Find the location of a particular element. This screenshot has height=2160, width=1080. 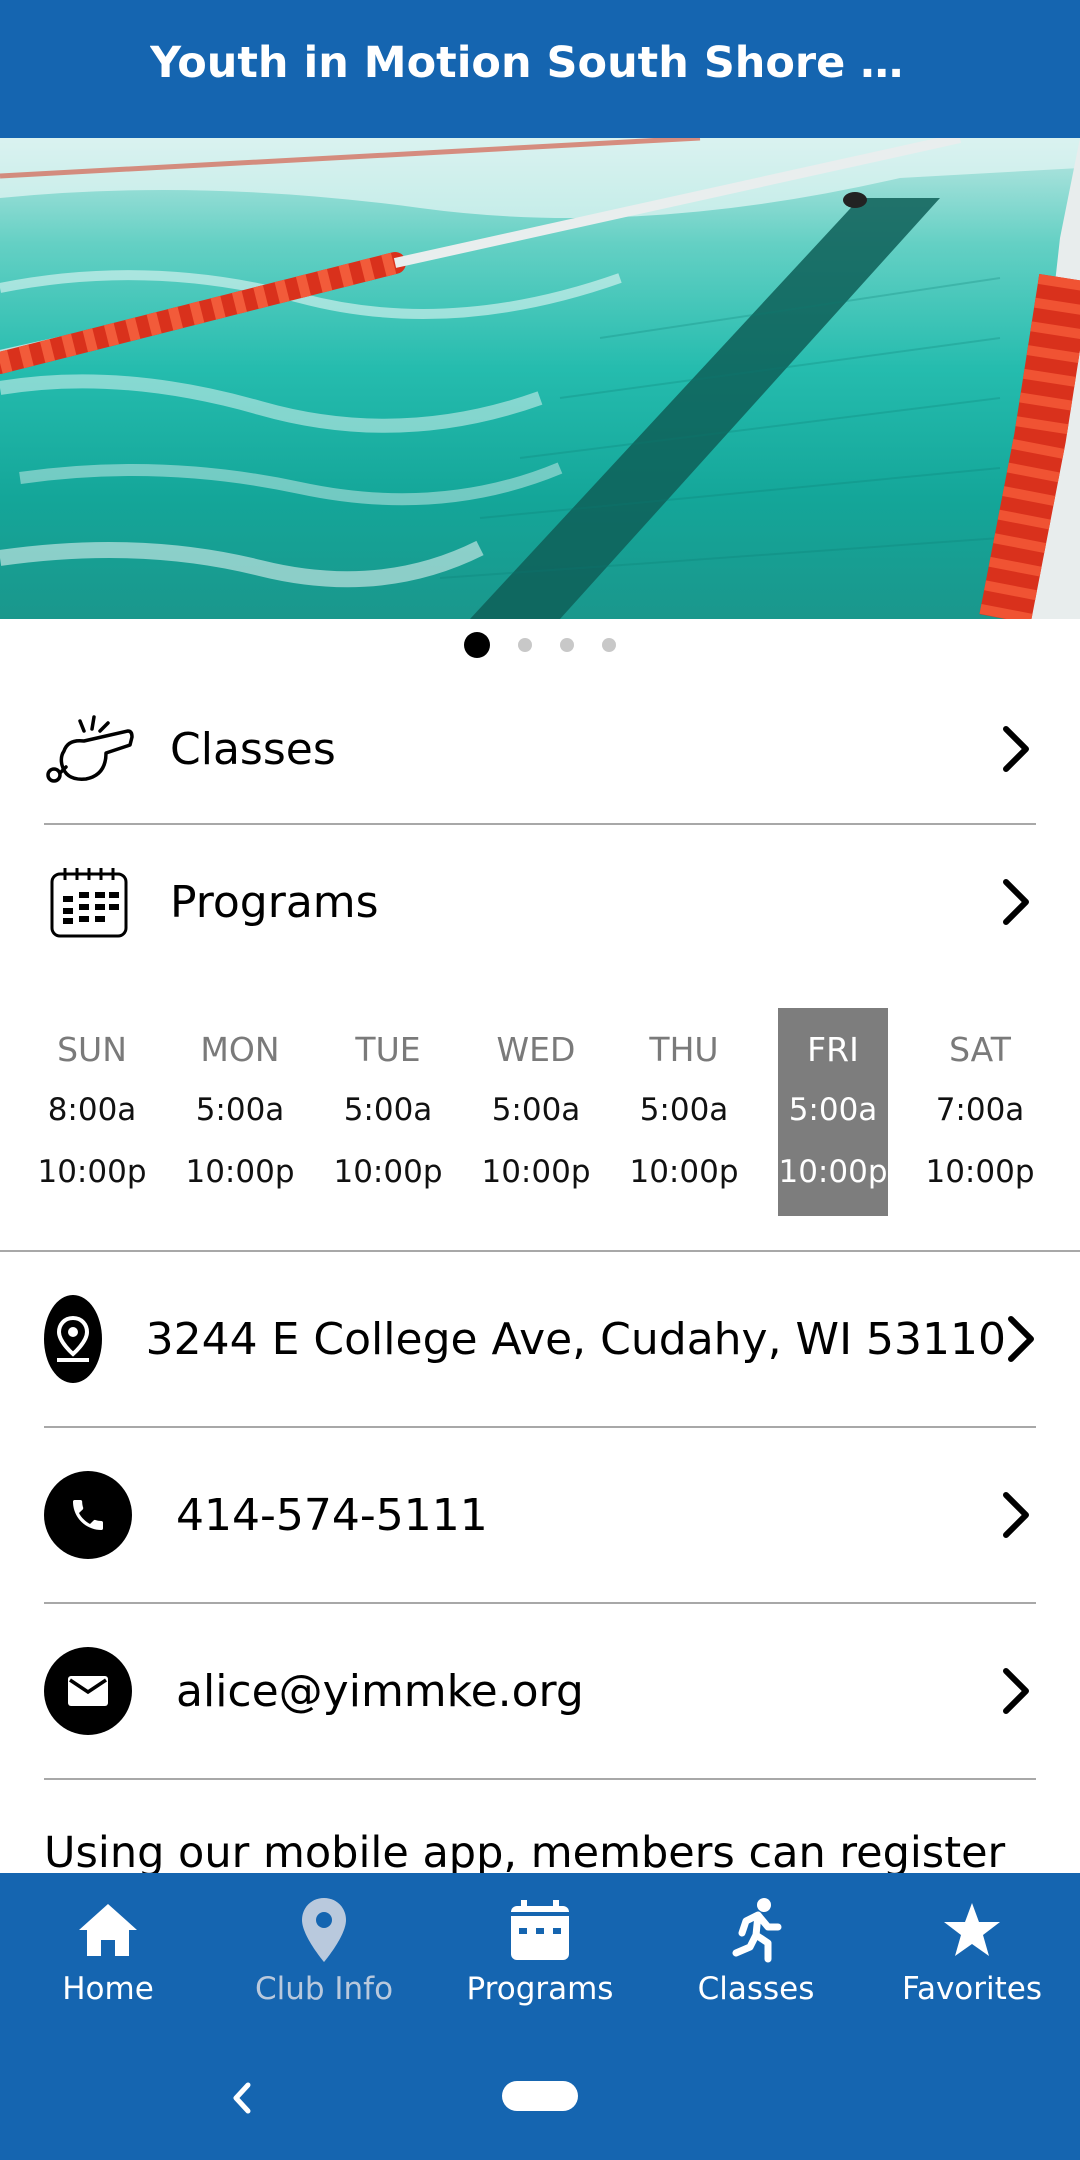

system-navigation-bar is located at coordinates (540, 2098).